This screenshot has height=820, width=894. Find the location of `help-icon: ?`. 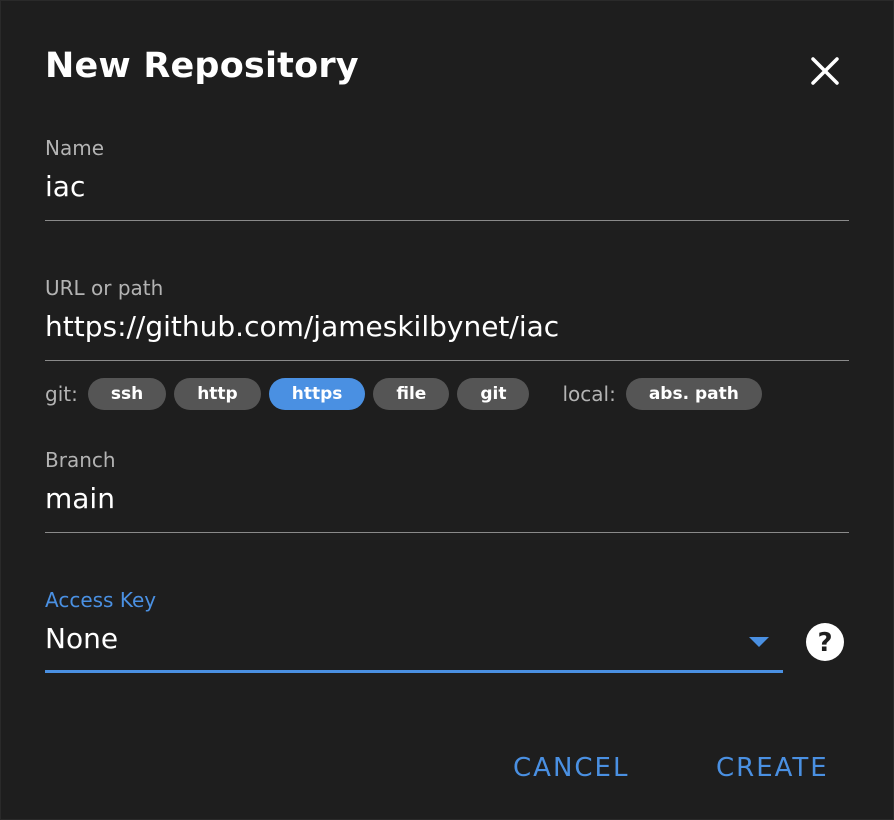

help-icon: ? is located at coordinates (825, 642).